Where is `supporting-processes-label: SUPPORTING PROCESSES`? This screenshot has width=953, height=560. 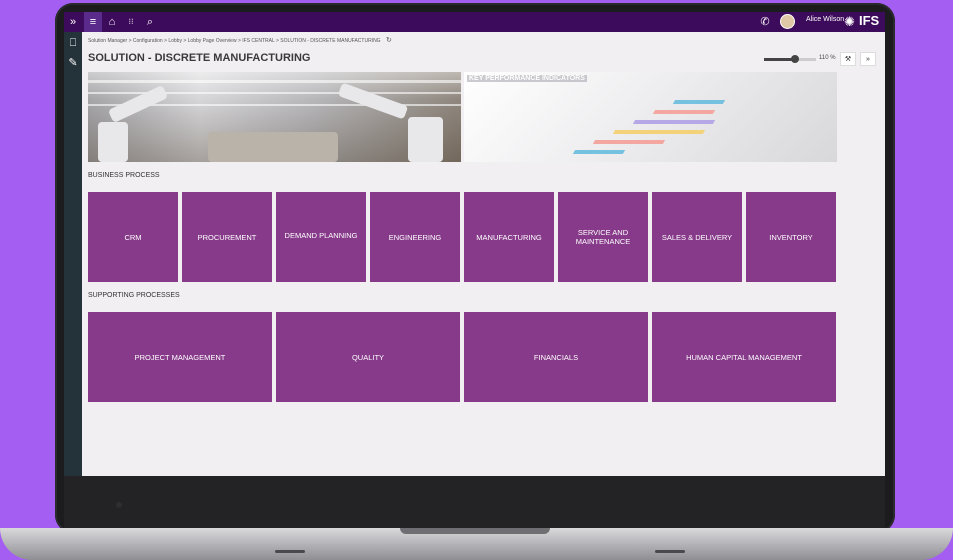 supporting-processes-label: SUPPORTING PROCESSES is located at coordinates (134, 295).